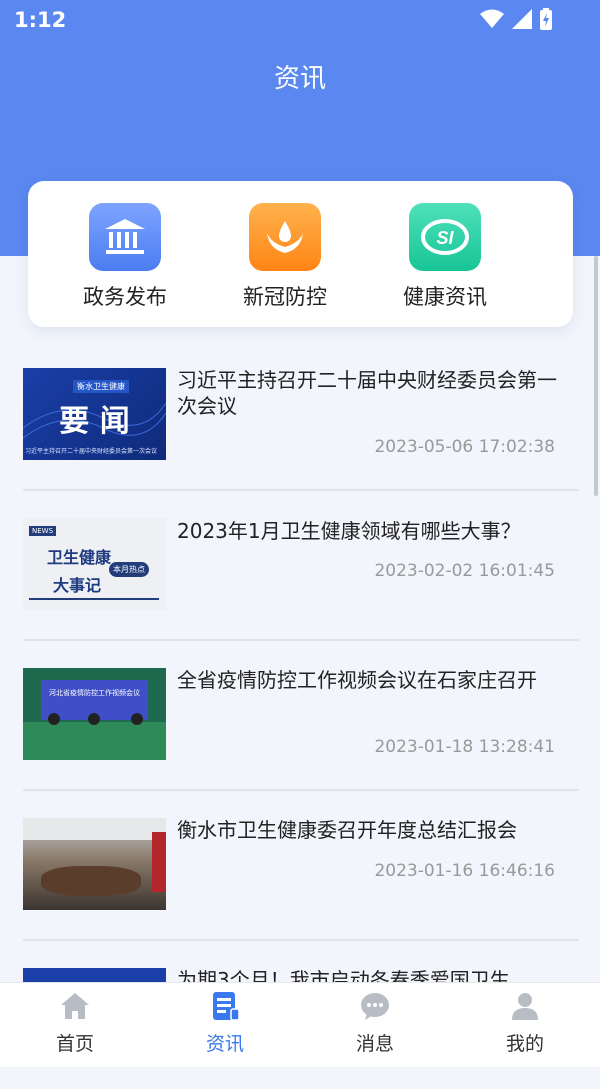 The width and height of the screenshot is (600, 1089). I want to click on news-thumbnail: NEWS 卫生健康 大事记 本月热点, so click(94, 564).